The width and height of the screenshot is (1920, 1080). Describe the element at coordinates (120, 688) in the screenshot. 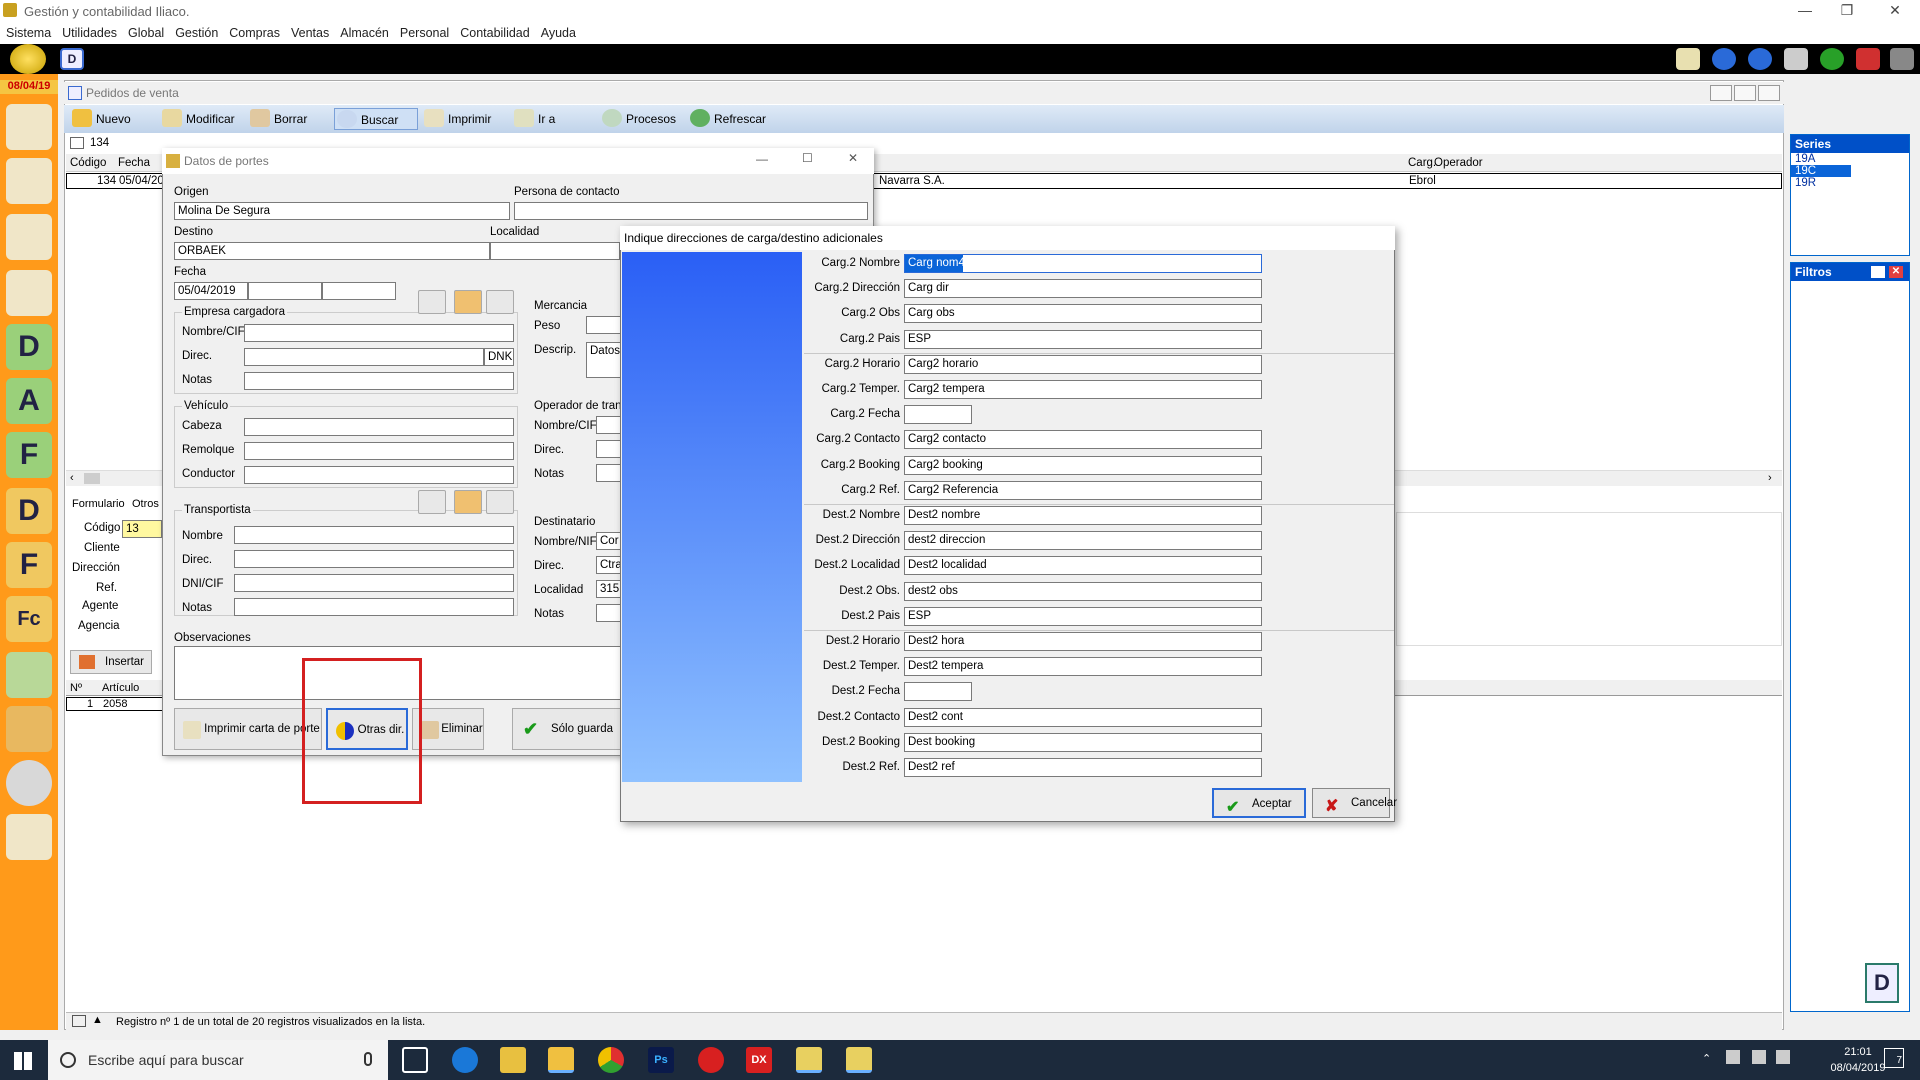

I see `col-articulo: Artículo` at that location.